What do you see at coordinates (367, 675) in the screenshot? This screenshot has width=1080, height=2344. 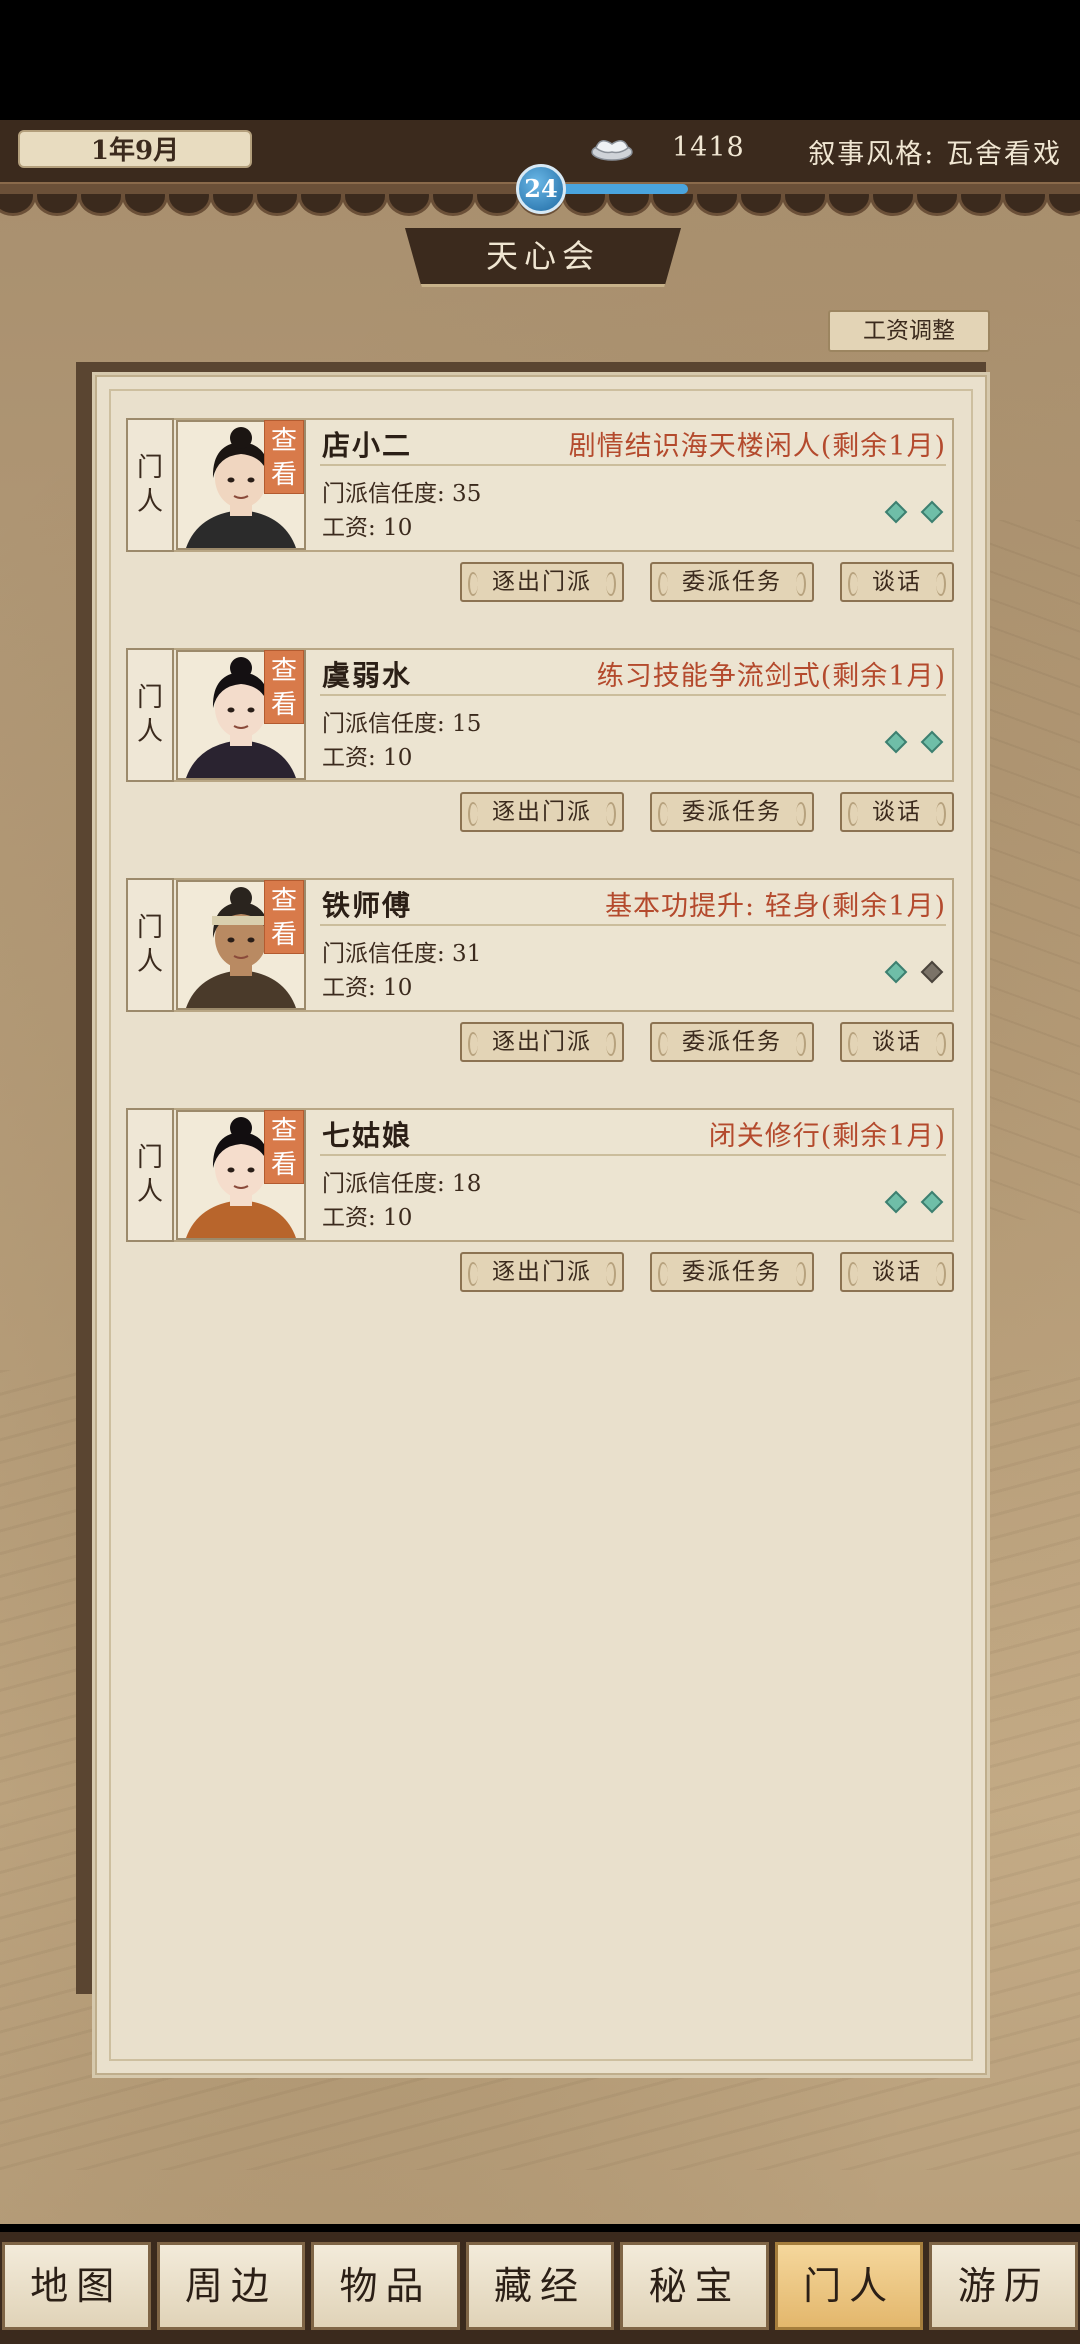 I see `member-name: 虞弱水` at bounding box center [367, 675].